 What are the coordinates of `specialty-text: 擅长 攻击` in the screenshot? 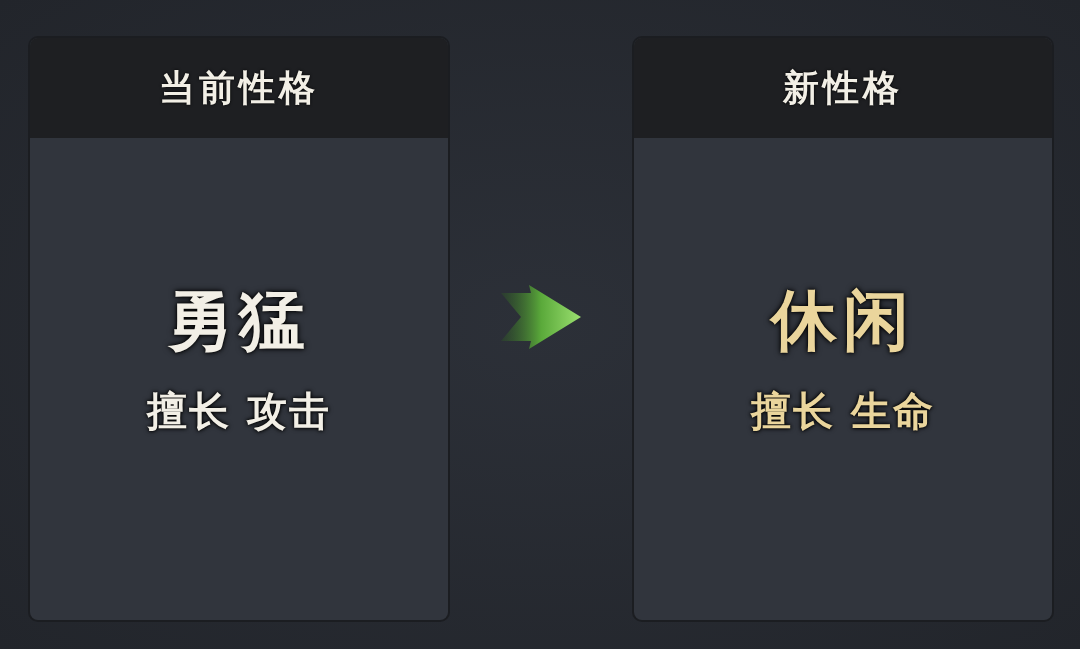 It's located at (239, 411).